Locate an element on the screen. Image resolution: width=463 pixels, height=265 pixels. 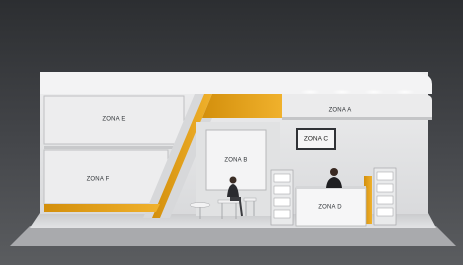
brochure-rack-right is located at coordinates (385, 196).